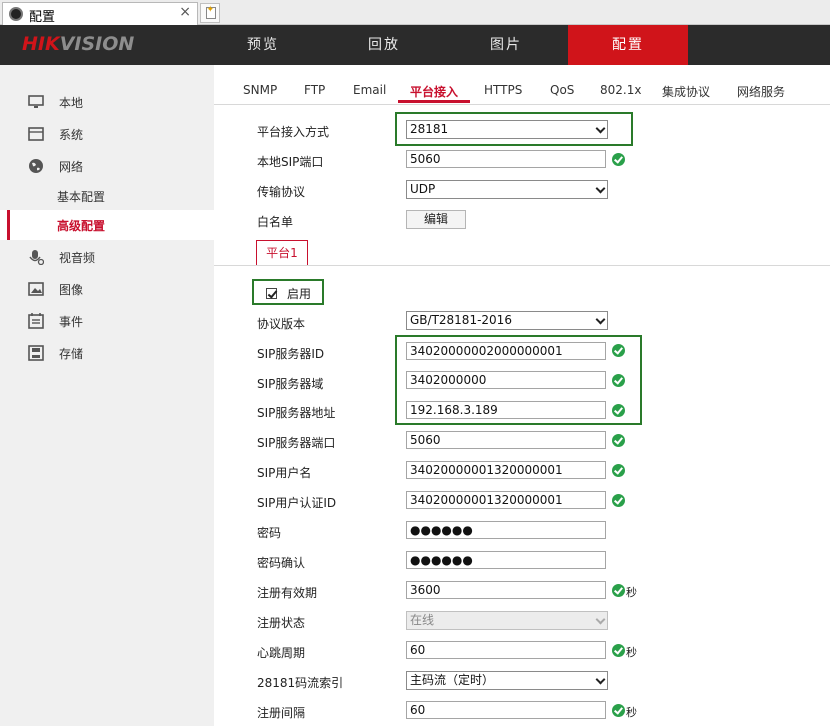 This screenshot has height=726, width=830. I want to click on tab-ftp: FTP, so click(314, 90).